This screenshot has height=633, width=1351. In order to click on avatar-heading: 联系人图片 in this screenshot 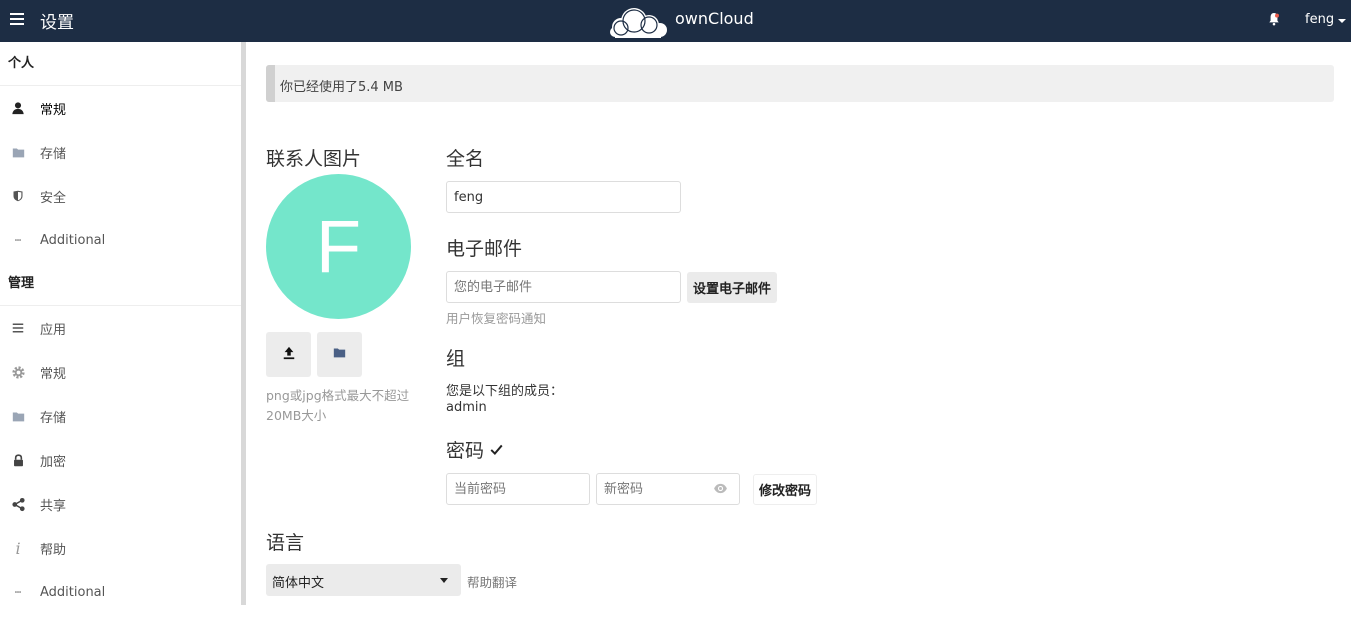, I will do `click(314, 159)`.